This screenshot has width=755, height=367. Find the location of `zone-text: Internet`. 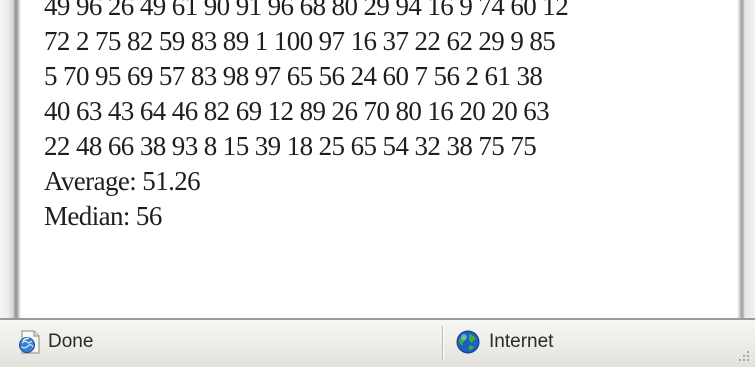

zone-text: Internet is located at coordinates (521, 341).